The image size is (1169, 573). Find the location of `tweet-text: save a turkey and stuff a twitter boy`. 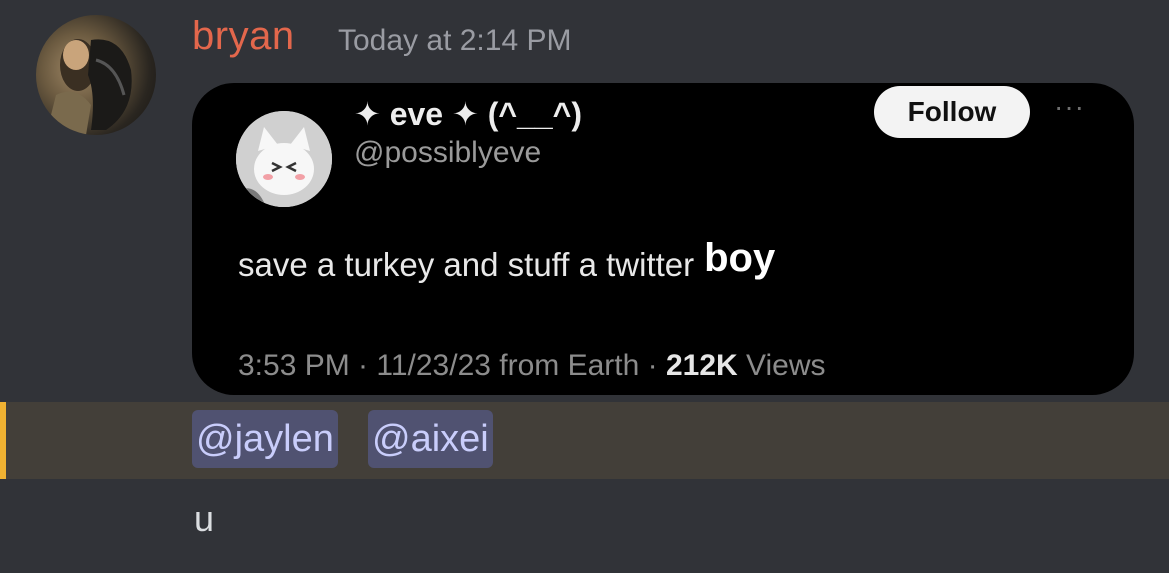

tweet-text: save a turkey and stuff a twitter boy is located at coordinates (506, 261).